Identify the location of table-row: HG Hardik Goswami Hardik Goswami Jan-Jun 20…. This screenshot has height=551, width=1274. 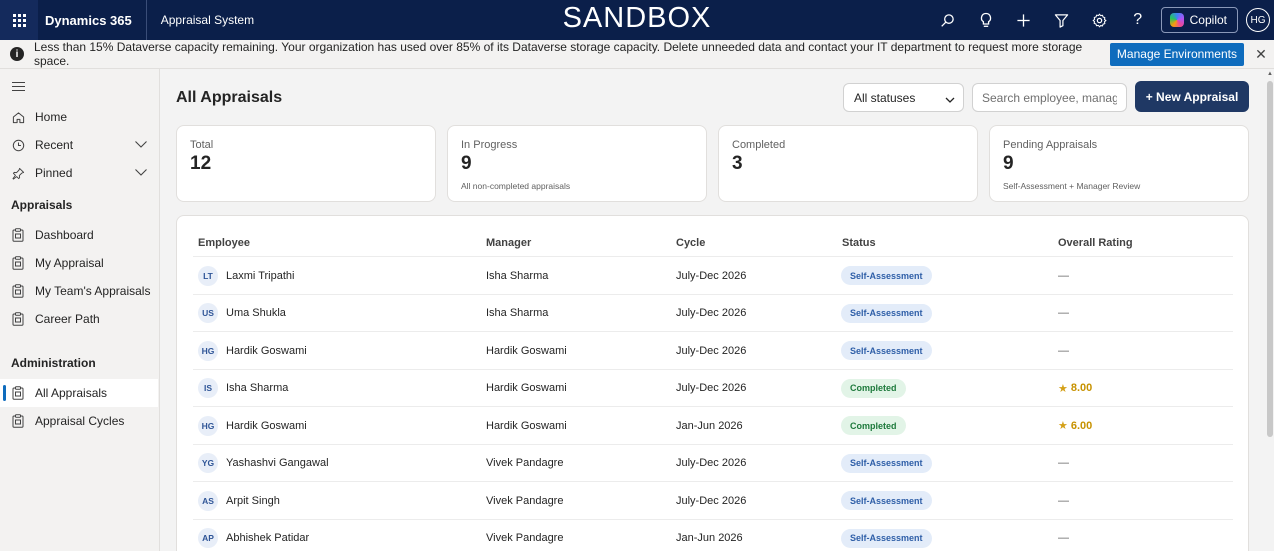
(713, 424).